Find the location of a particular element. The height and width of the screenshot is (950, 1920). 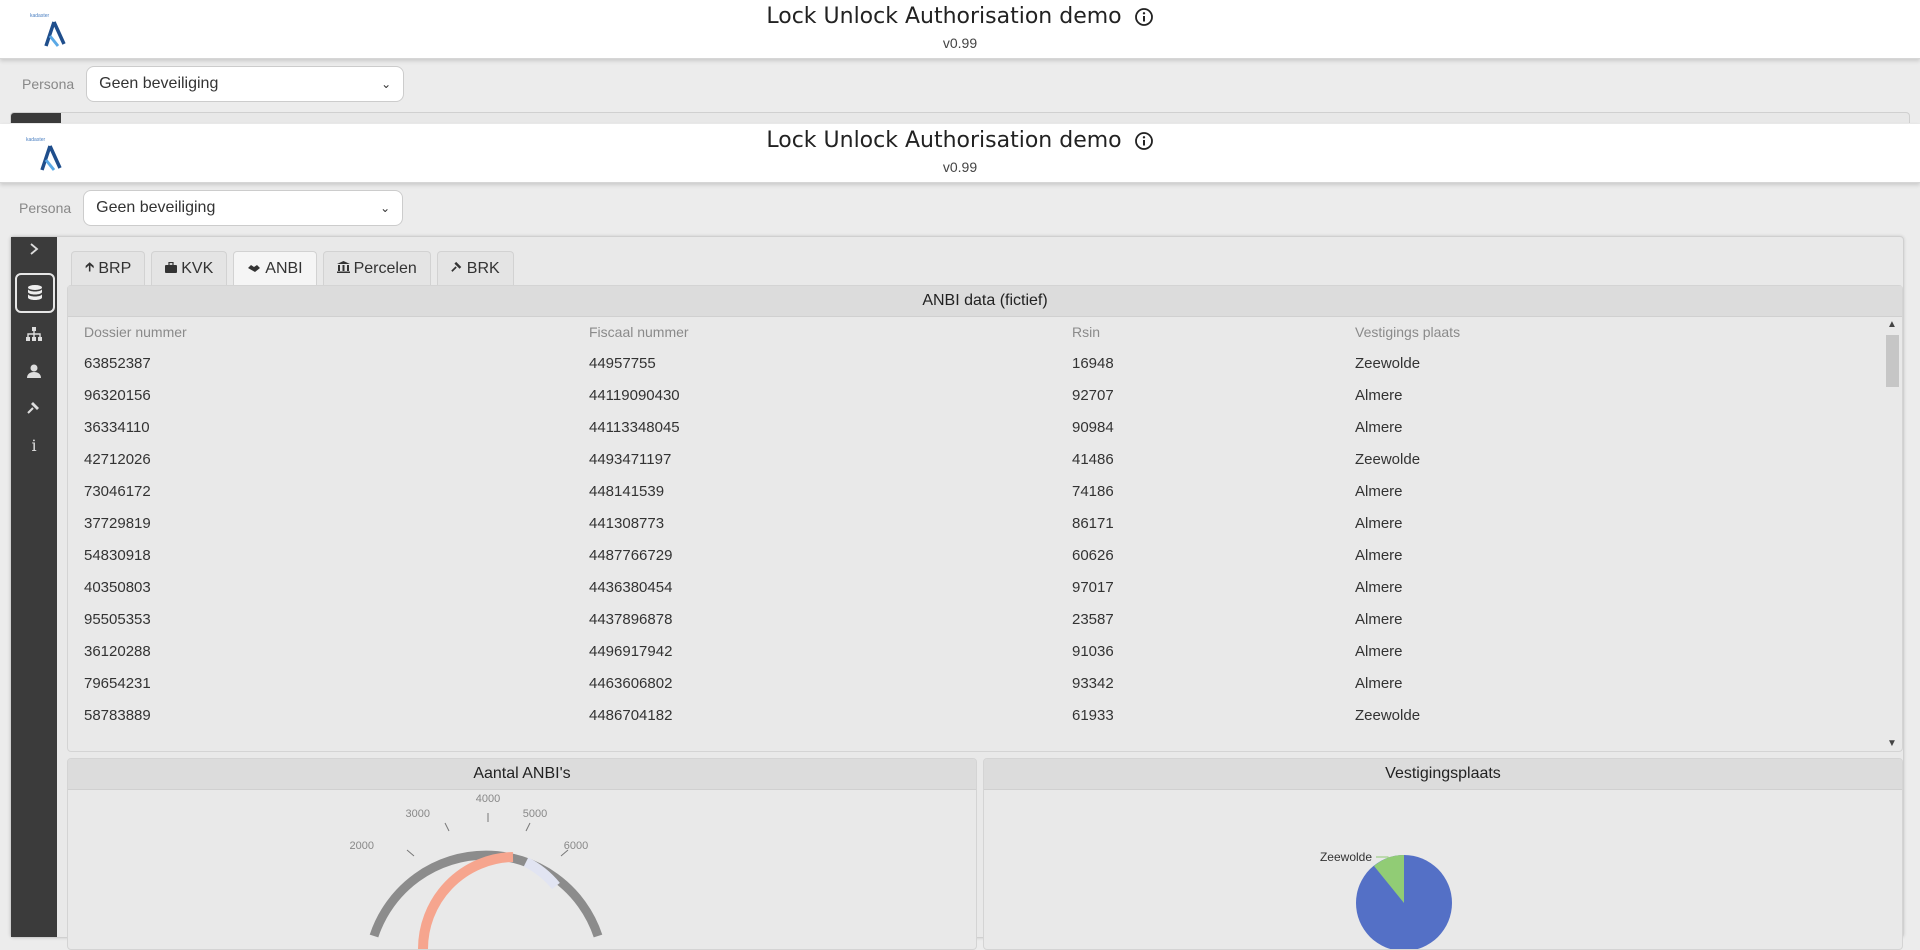

anbi-table-title: ANBI data (fictief) is located at coordinates (985, 301).